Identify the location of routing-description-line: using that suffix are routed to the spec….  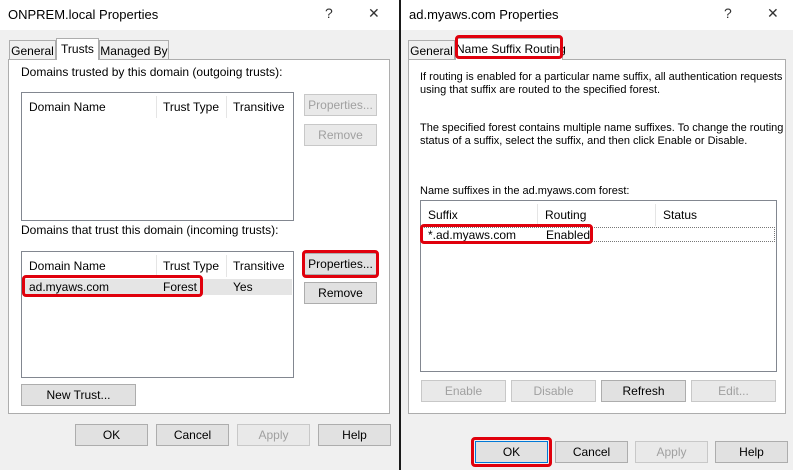
(540, 90).